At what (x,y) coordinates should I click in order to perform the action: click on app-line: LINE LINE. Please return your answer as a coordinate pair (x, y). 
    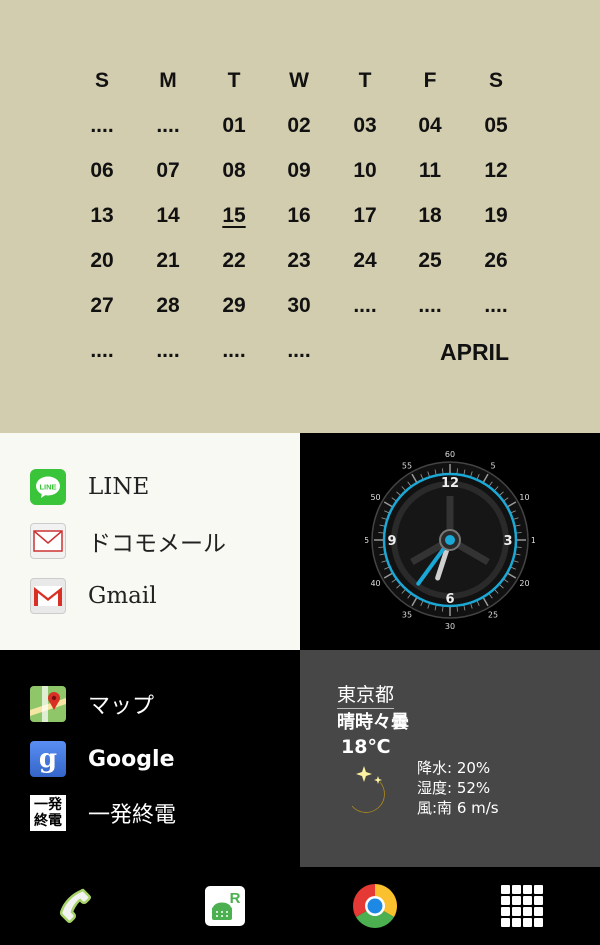
    Looking at the image, I should click on (89, 487).